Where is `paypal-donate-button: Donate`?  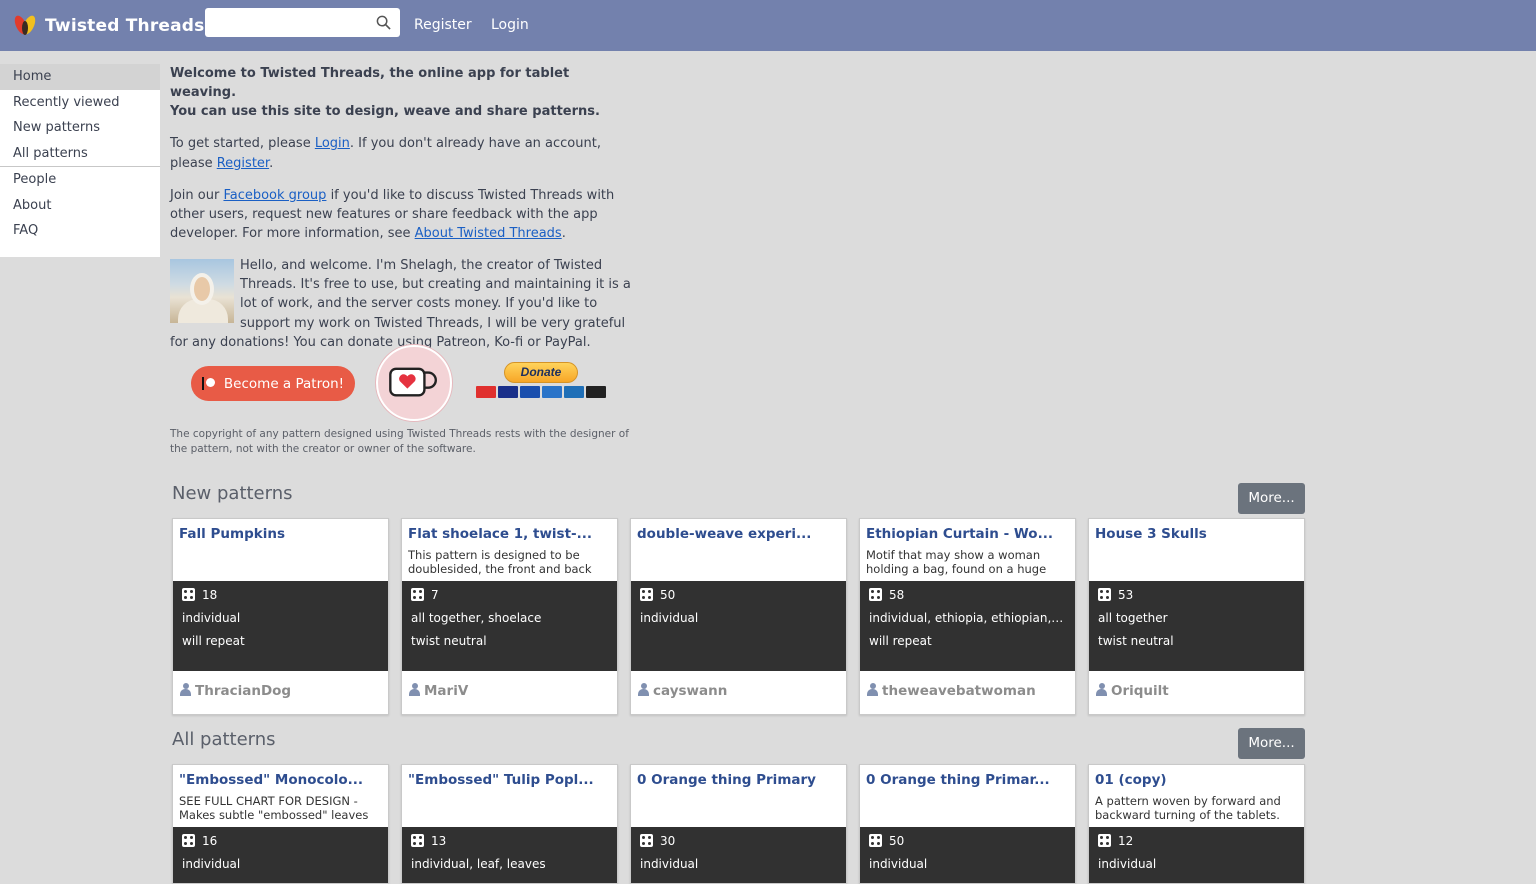 paypal-donate-button: Donate is located at coordinates (541, 372).